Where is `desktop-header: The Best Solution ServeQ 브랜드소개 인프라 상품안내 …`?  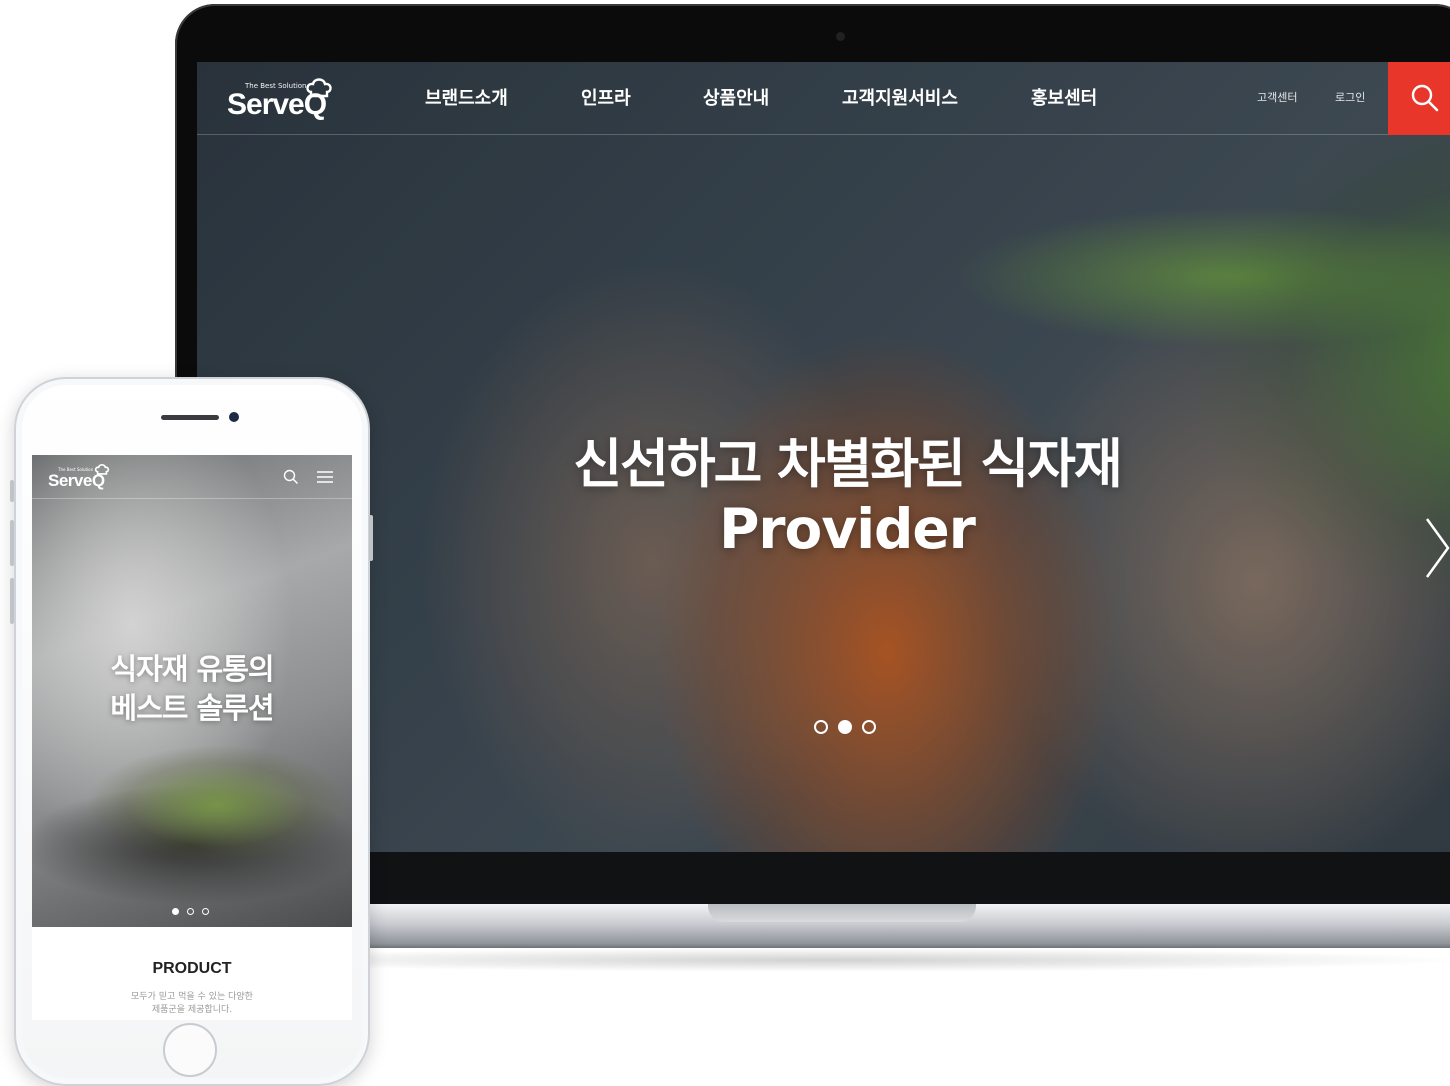
desktop-header: The Best Solution ServeQ 브랜드소개 인프라 상품안내 … is located at coordinates (823, 98).